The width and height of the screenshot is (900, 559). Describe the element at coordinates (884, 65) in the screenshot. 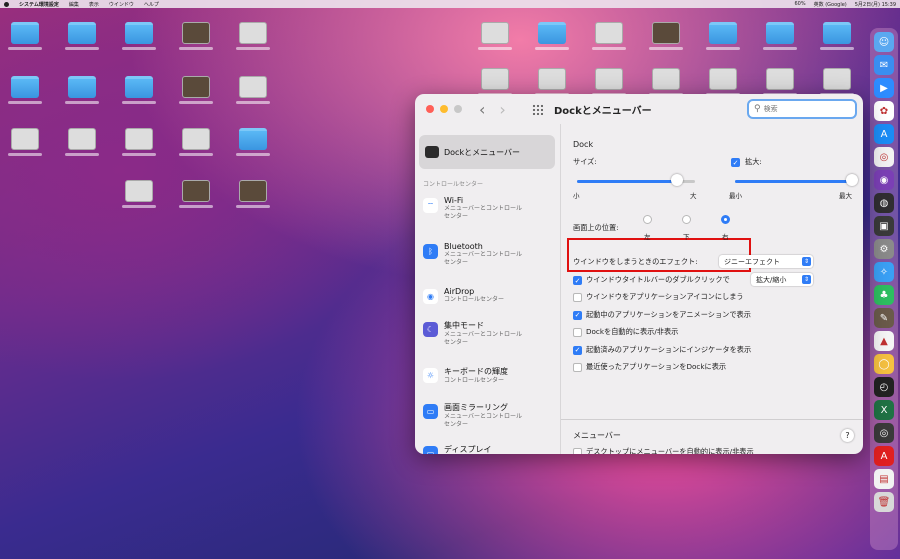

I see `mail-icon: ✉` at that location.